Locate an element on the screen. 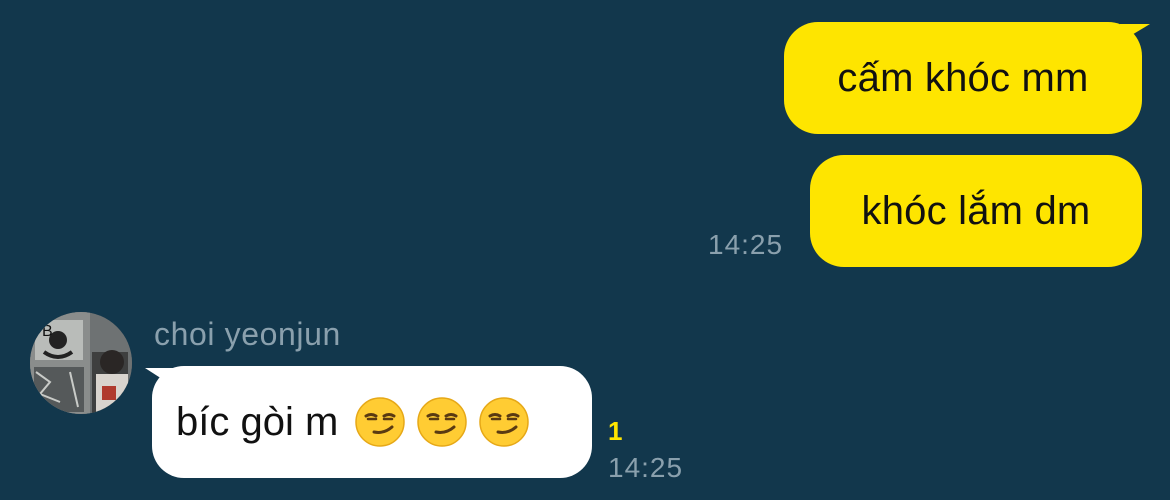 Image resolution: width=1170 pixels, height=500 pixels. outgoing-message-bubble: cấm khóc mm is located at coordinates (963, 78).